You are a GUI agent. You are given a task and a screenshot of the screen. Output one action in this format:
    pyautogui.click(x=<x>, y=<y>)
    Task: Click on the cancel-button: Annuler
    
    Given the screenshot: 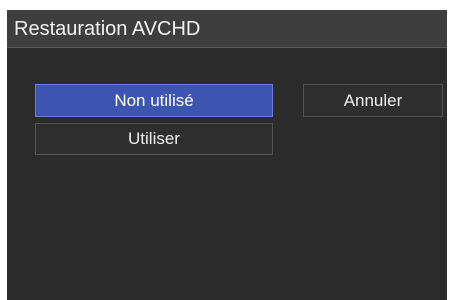 What is the action you would take?
    pyautogui.click(x=373, y=100)
    